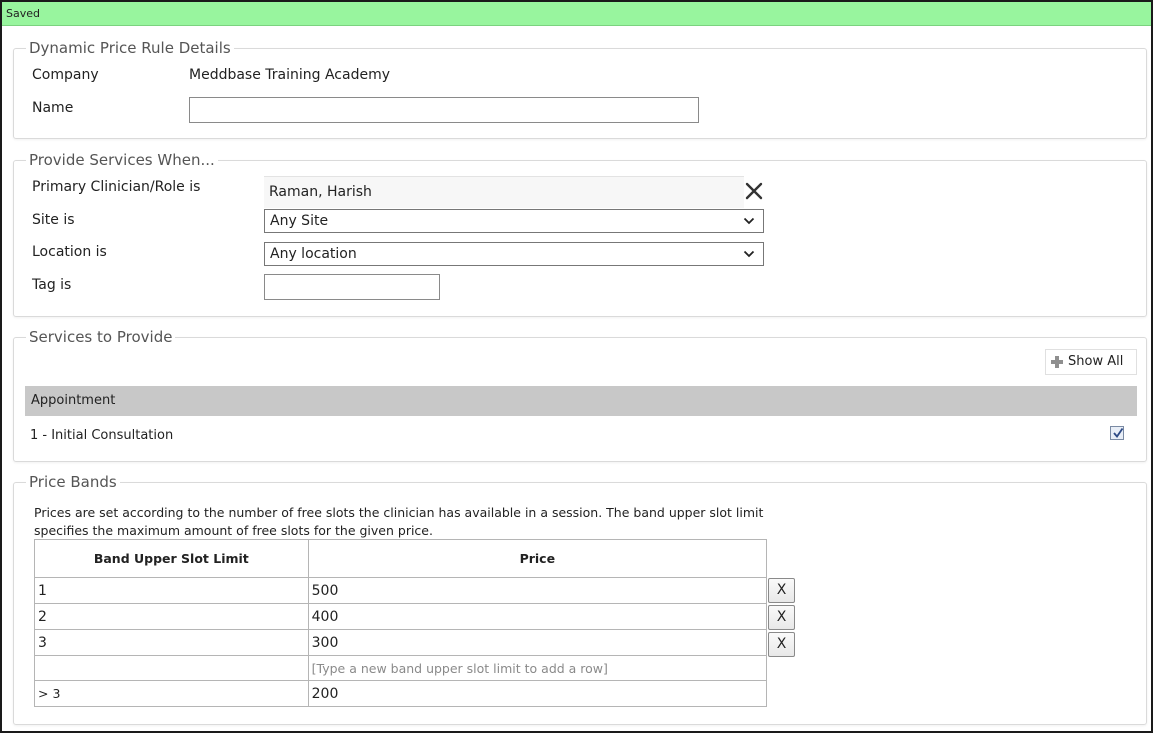 The width and height of the screenshot is (1153, 733). I want to click on clear-clinician-icon, so click(754, 191).